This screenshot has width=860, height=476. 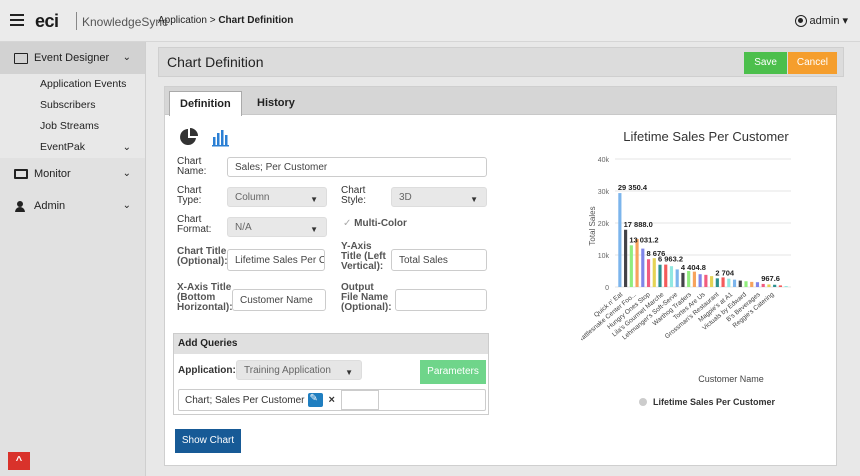 What do you see at coordinates (357, 167) in the screenshot?
I see `chart-name-input: Sales; Per Customer` at bounding box center [357, 167].